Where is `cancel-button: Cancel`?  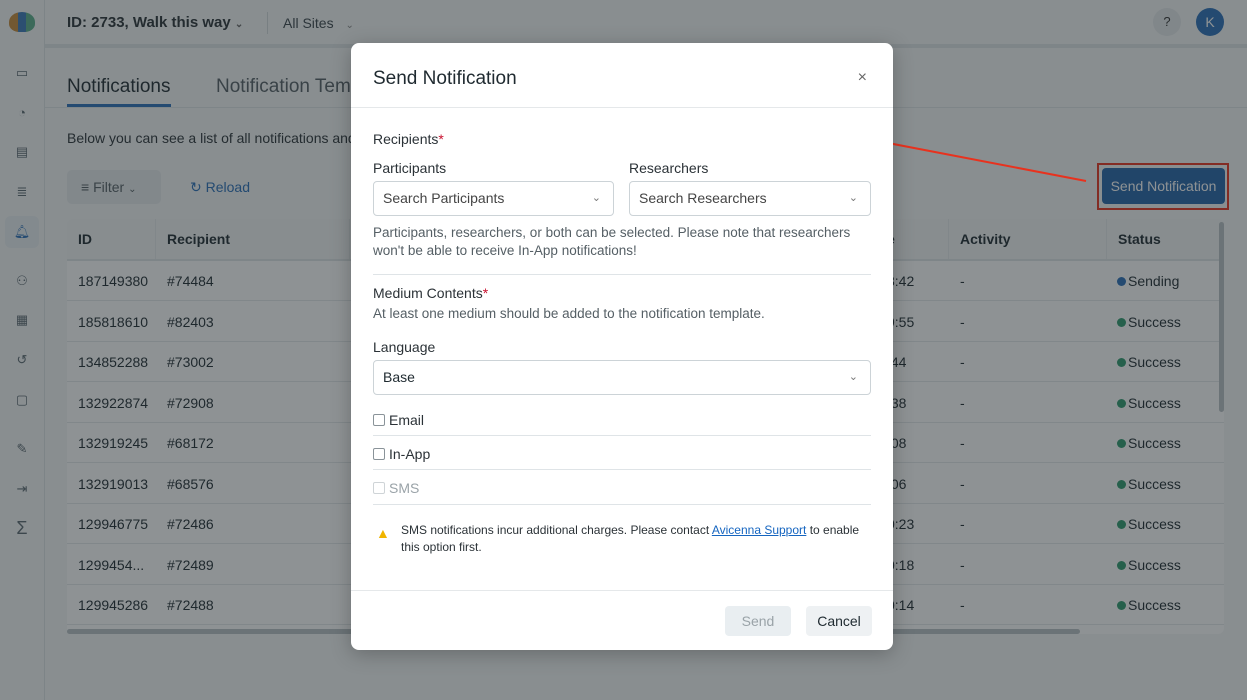 cancel-button: Cancel is located at coordinates (839, 621).